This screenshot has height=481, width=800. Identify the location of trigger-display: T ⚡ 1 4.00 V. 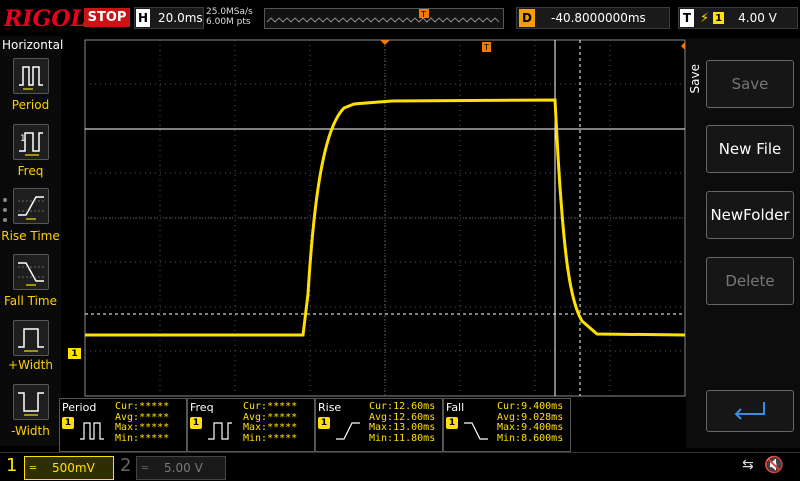
(738, 18).